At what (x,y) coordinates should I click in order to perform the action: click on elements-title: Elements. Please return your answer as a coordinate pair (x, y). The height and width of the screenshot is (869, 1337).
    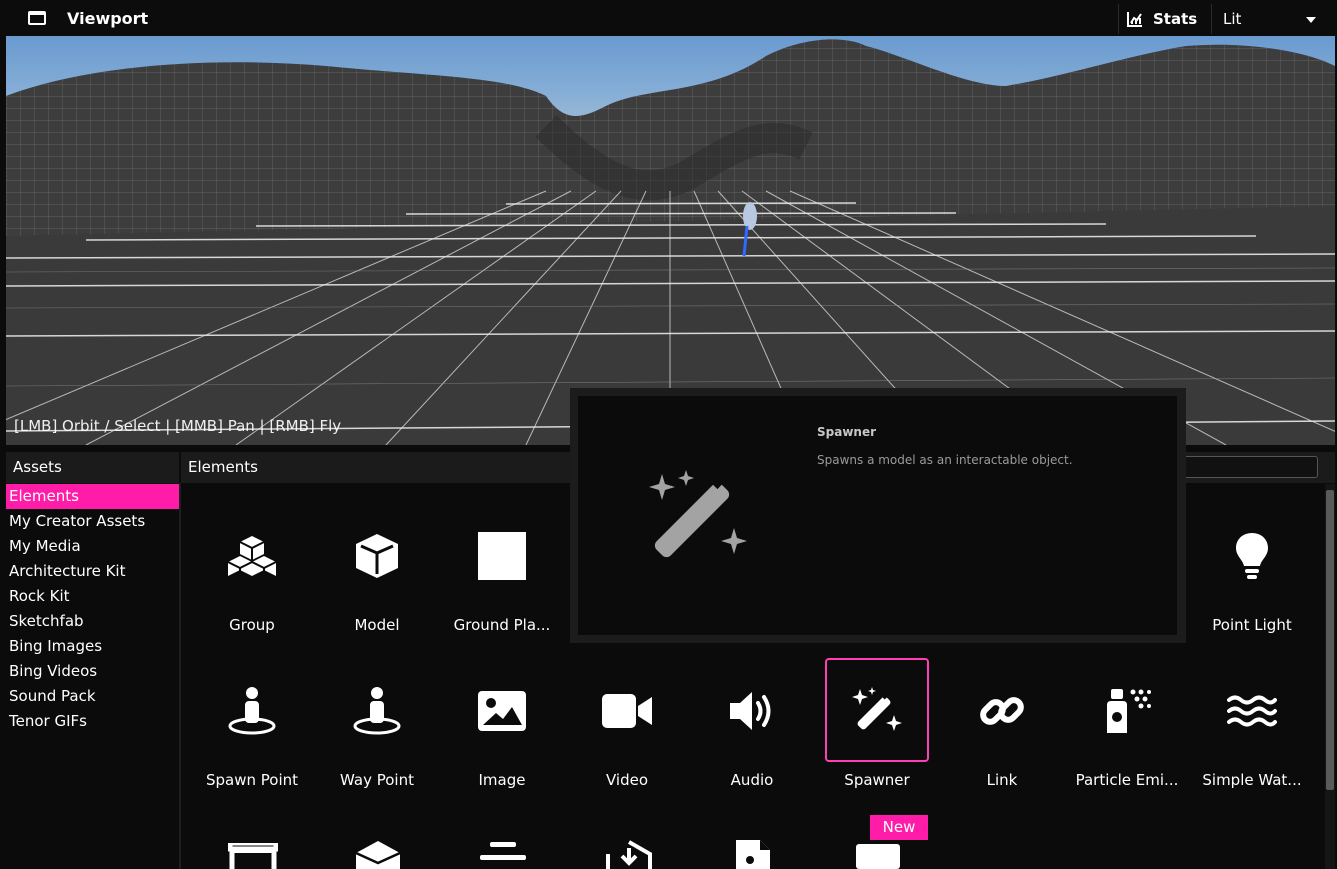
    Looking at the image, I should click on (223, 467).